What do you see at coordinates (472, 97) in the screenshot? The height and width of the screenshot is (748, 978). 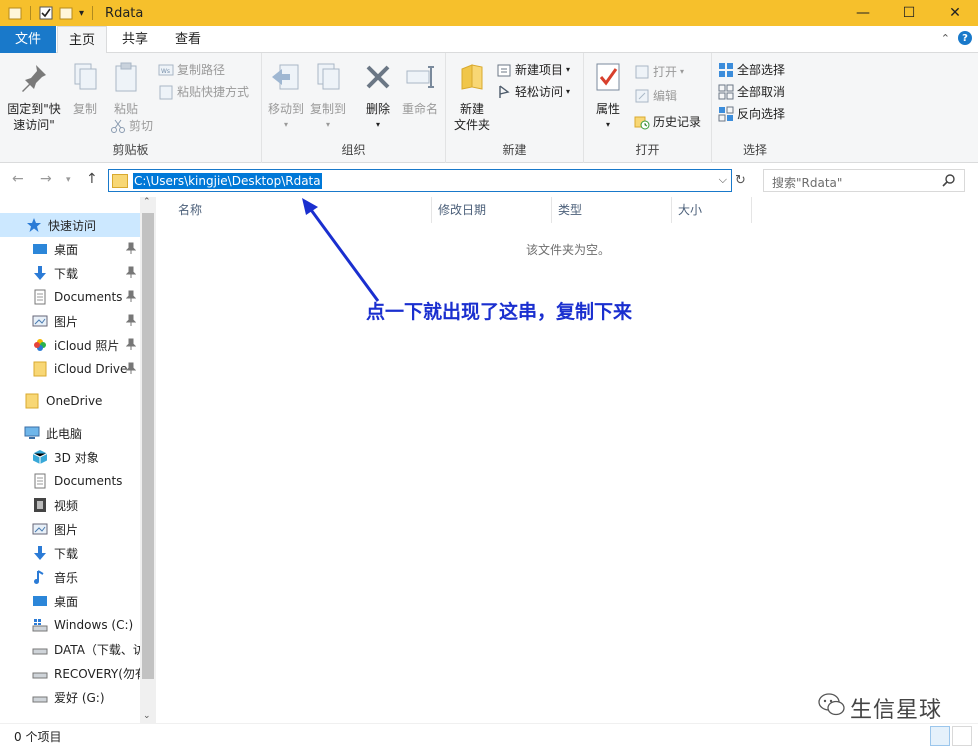 I see `new-folder-button: 新建 文件夹` at bounding box center [472, 97].